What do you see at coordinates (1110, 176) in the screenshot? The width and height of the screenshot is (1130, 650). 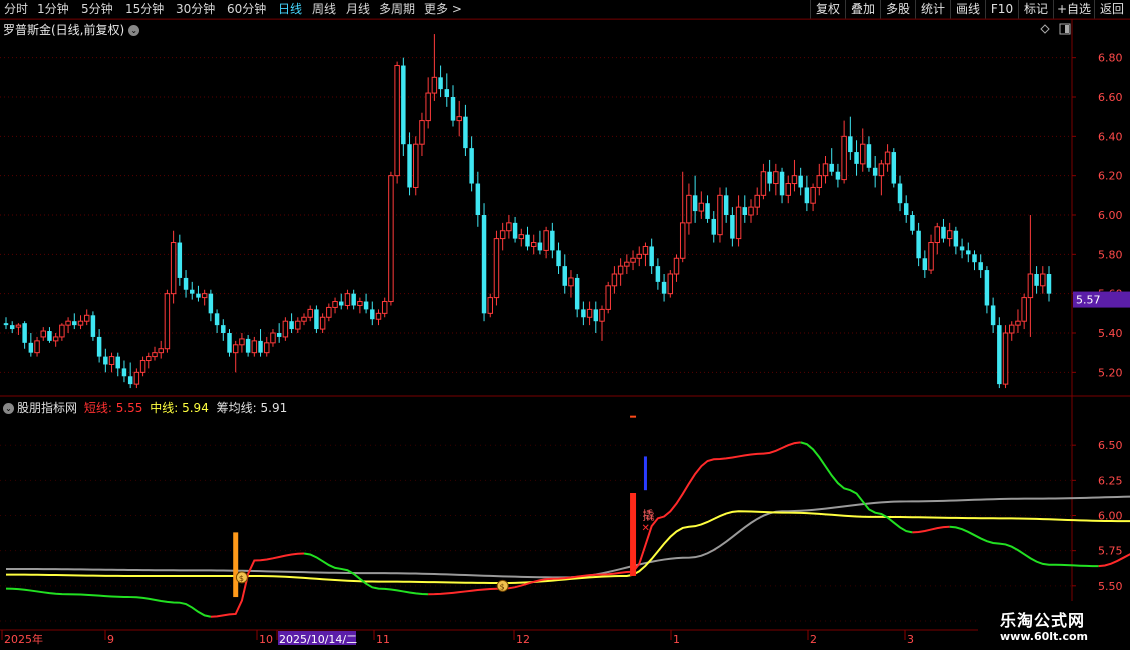 I see `price-tick-label: 6.20` at bounding box center [1110, 176].